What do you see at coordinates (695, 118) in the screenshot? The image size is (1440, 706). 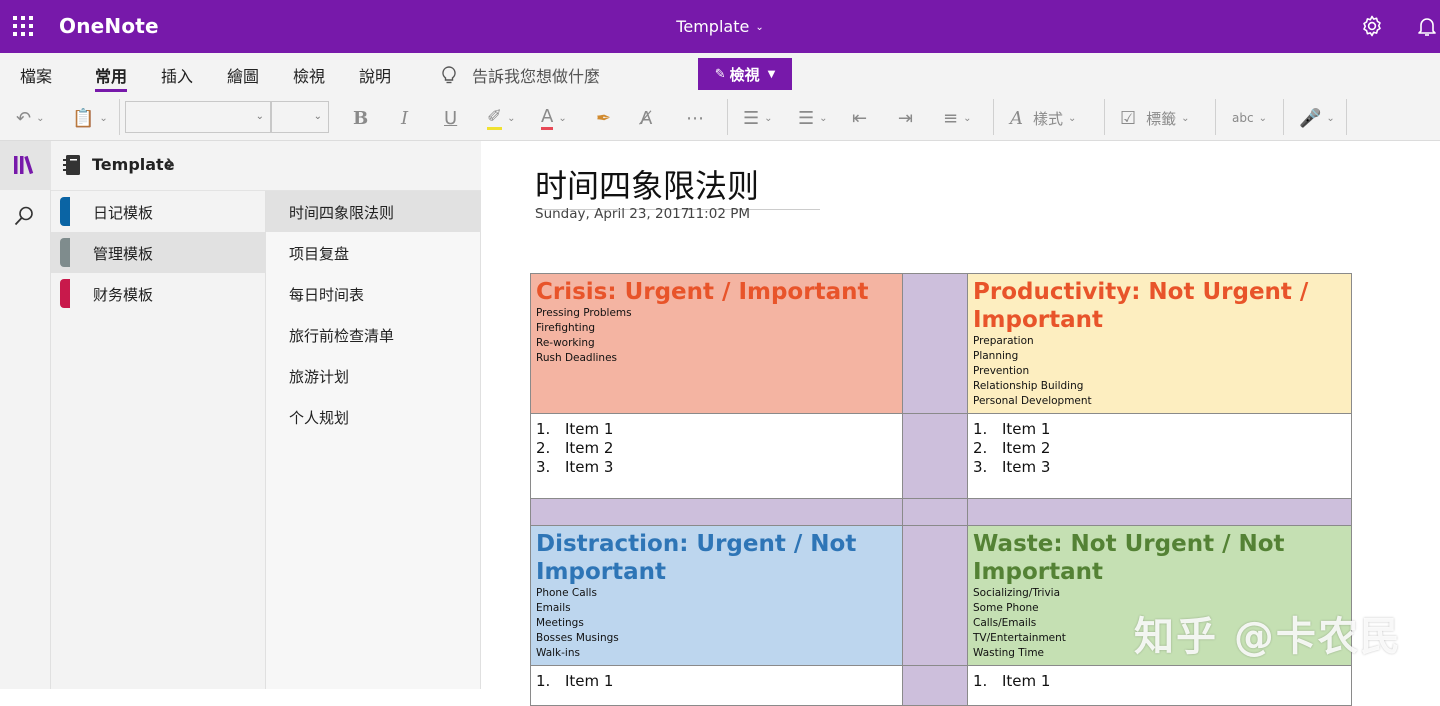 I see `more-options-button: ⋯` at bounding box center [695, 118].